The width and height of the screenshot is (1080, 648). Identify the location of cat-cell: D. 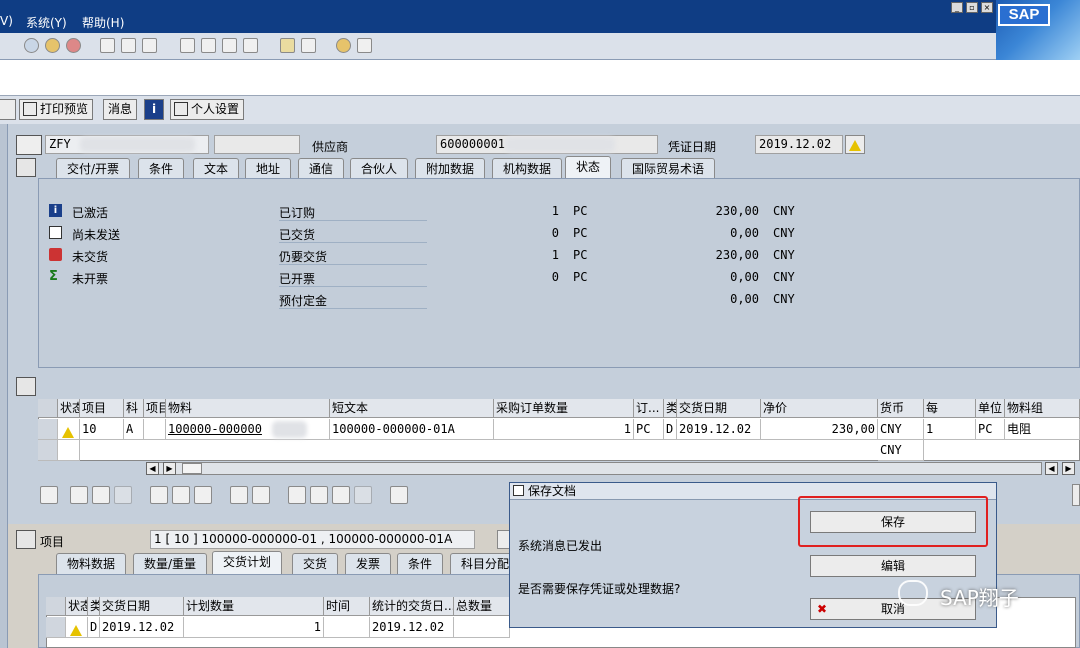
(94, 627).